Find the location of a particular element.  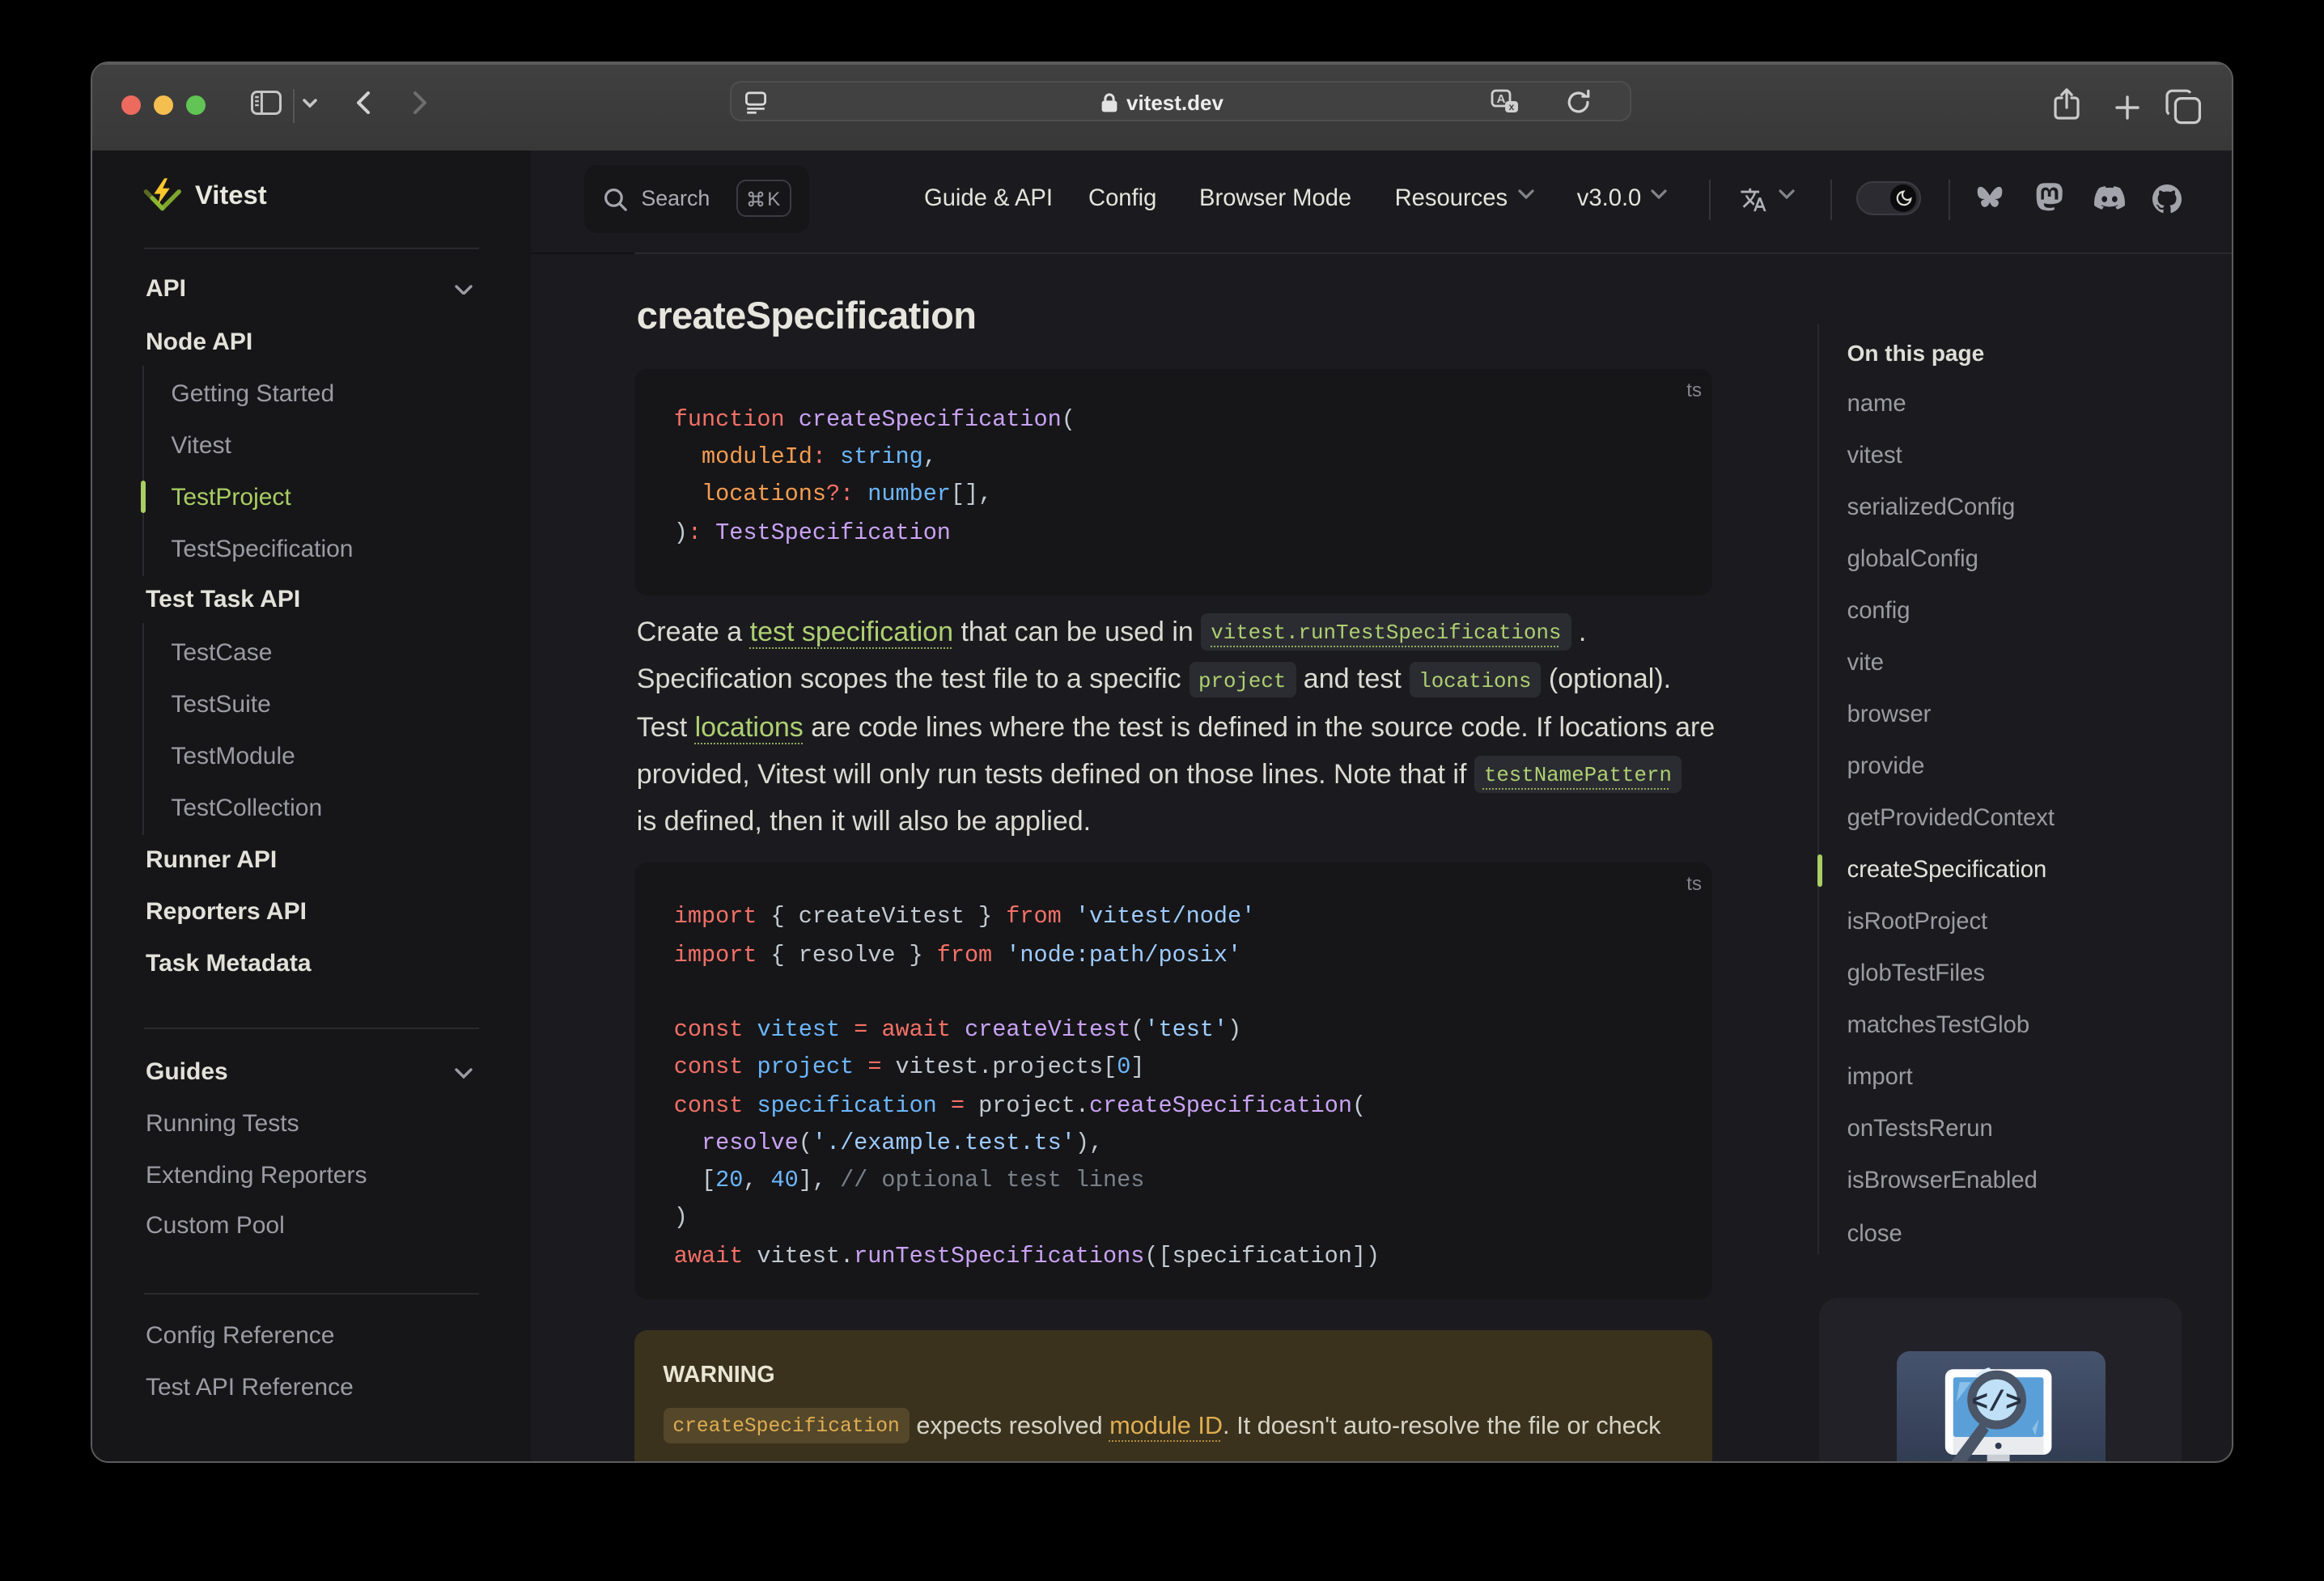

svg-text: A is located at coordinates (1501, 98).